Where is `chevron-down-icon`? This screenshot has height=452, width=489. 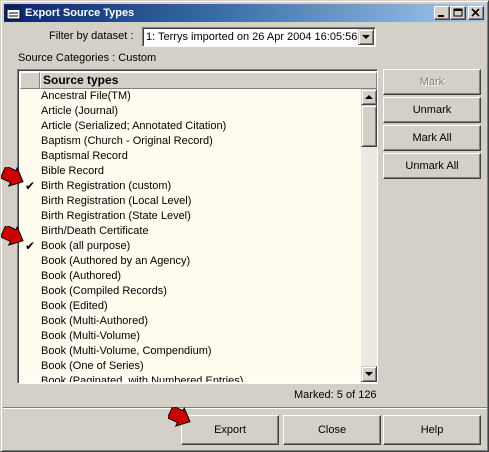 chevron-down-icon is located at coordinates (366, 37).